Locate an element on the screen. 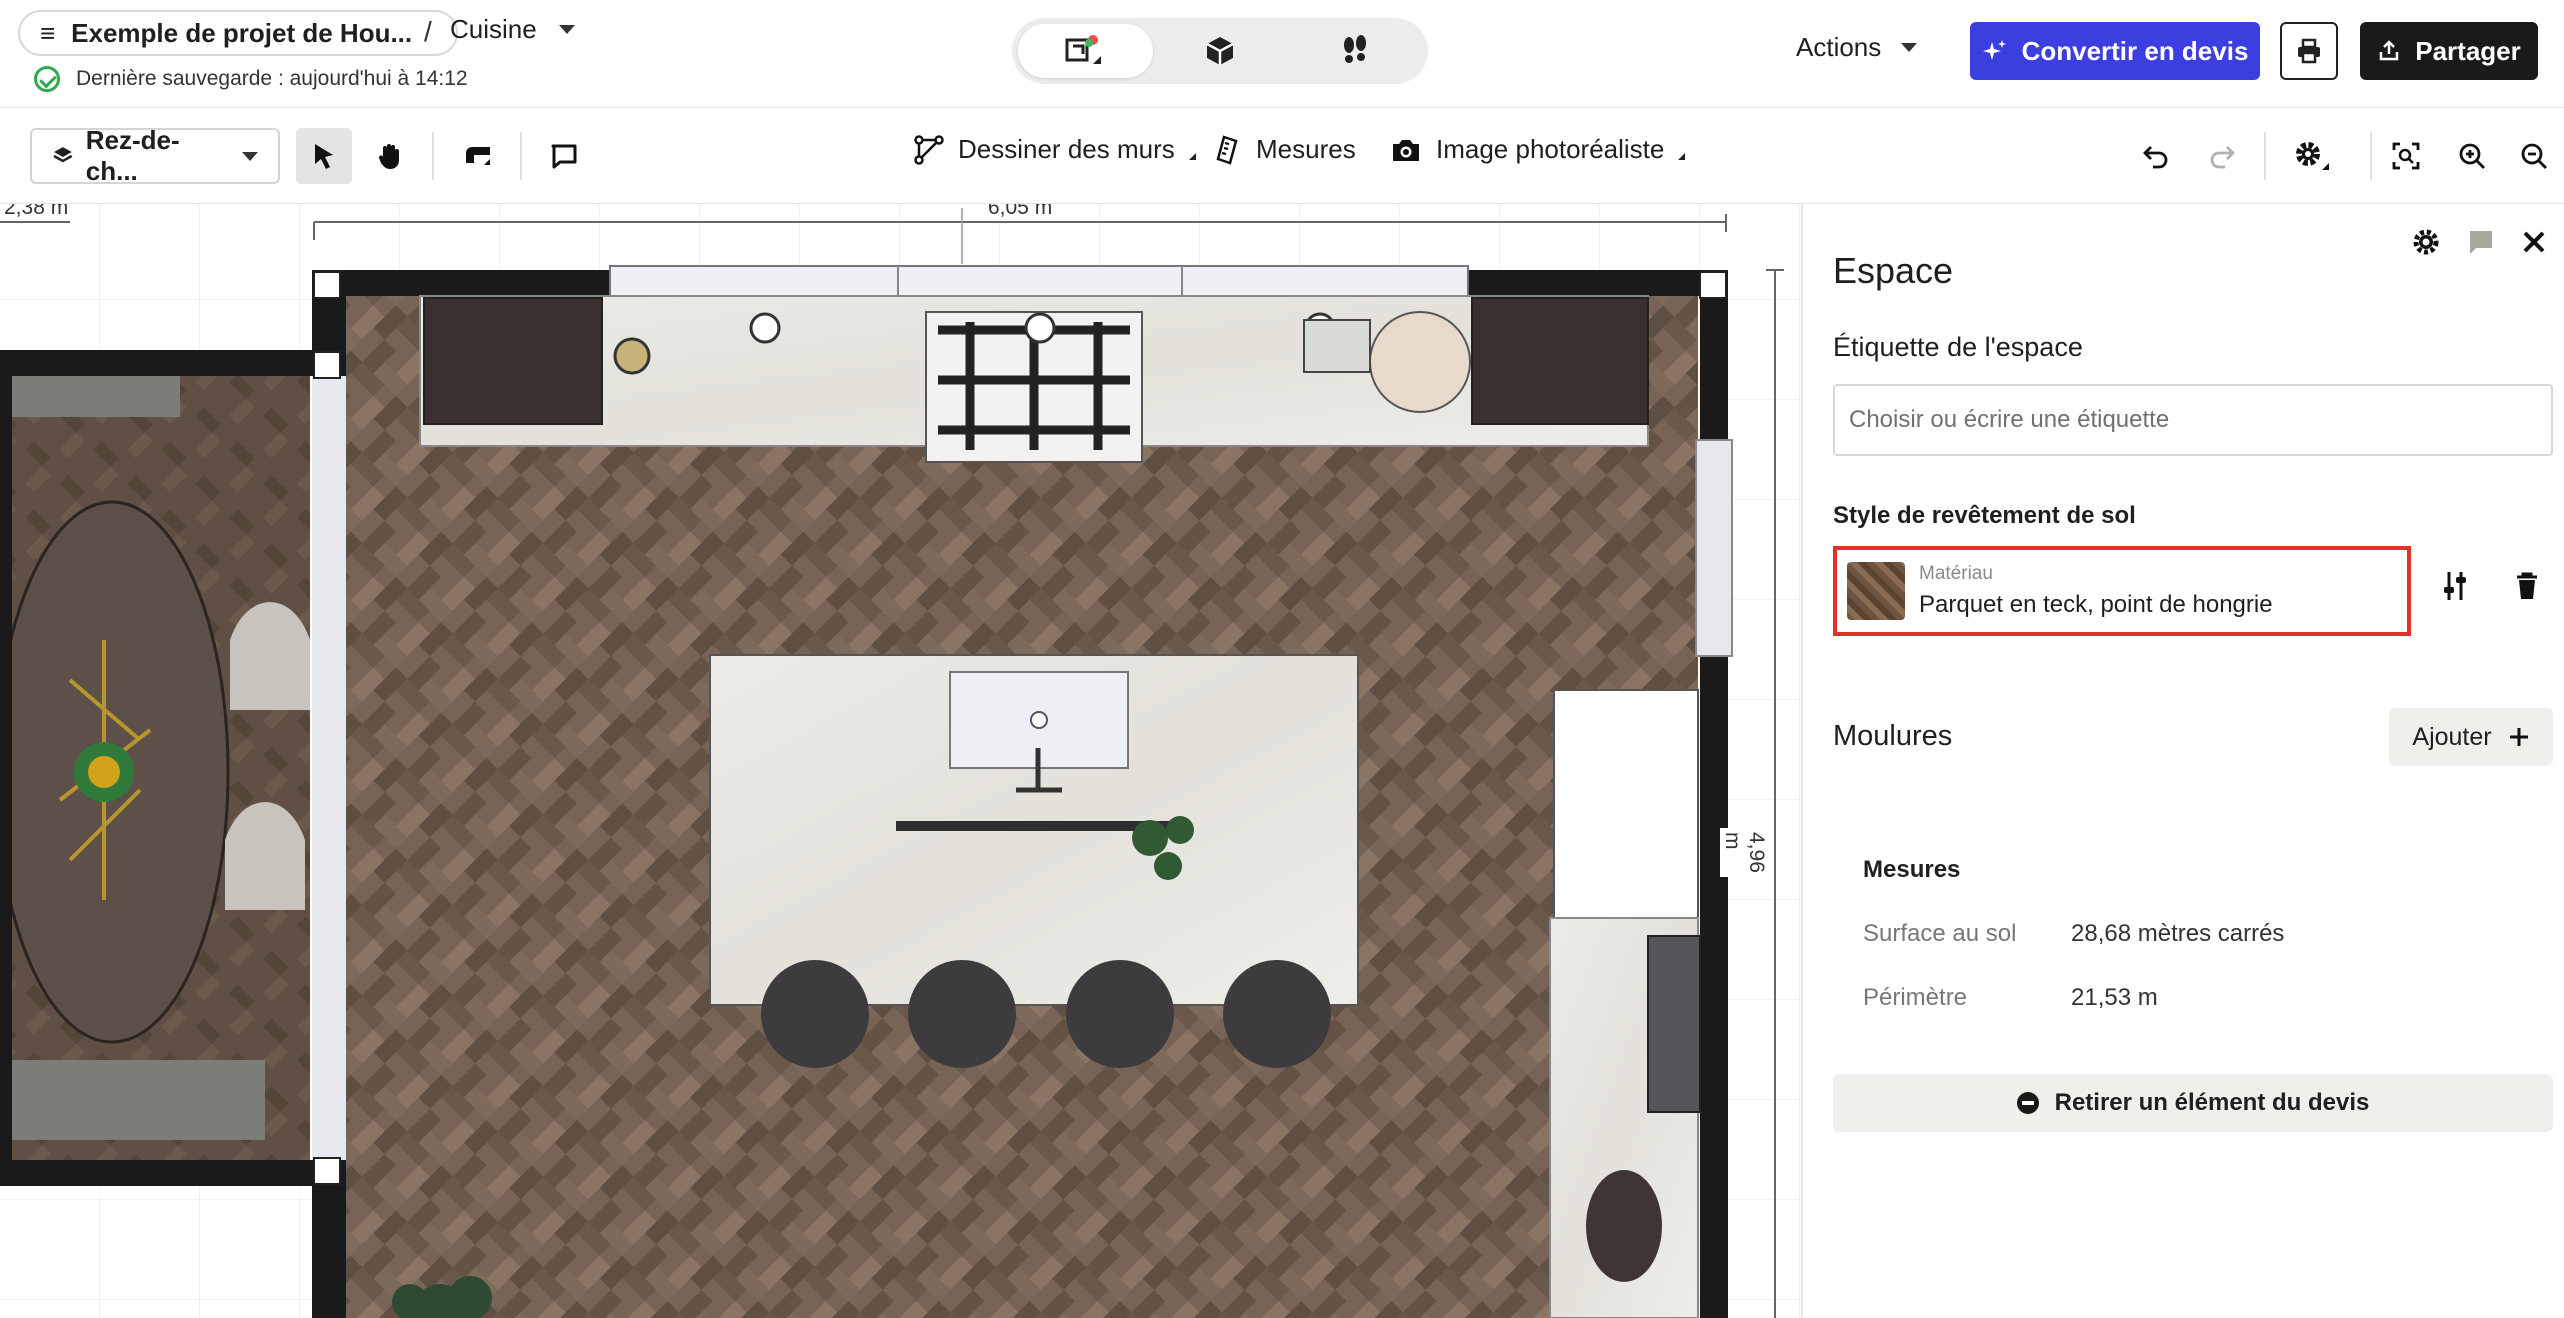 Image resolution: width=2564 pixels, height=1318 pixels. add-label: Ajouter is located at coordinates (2452, 736).